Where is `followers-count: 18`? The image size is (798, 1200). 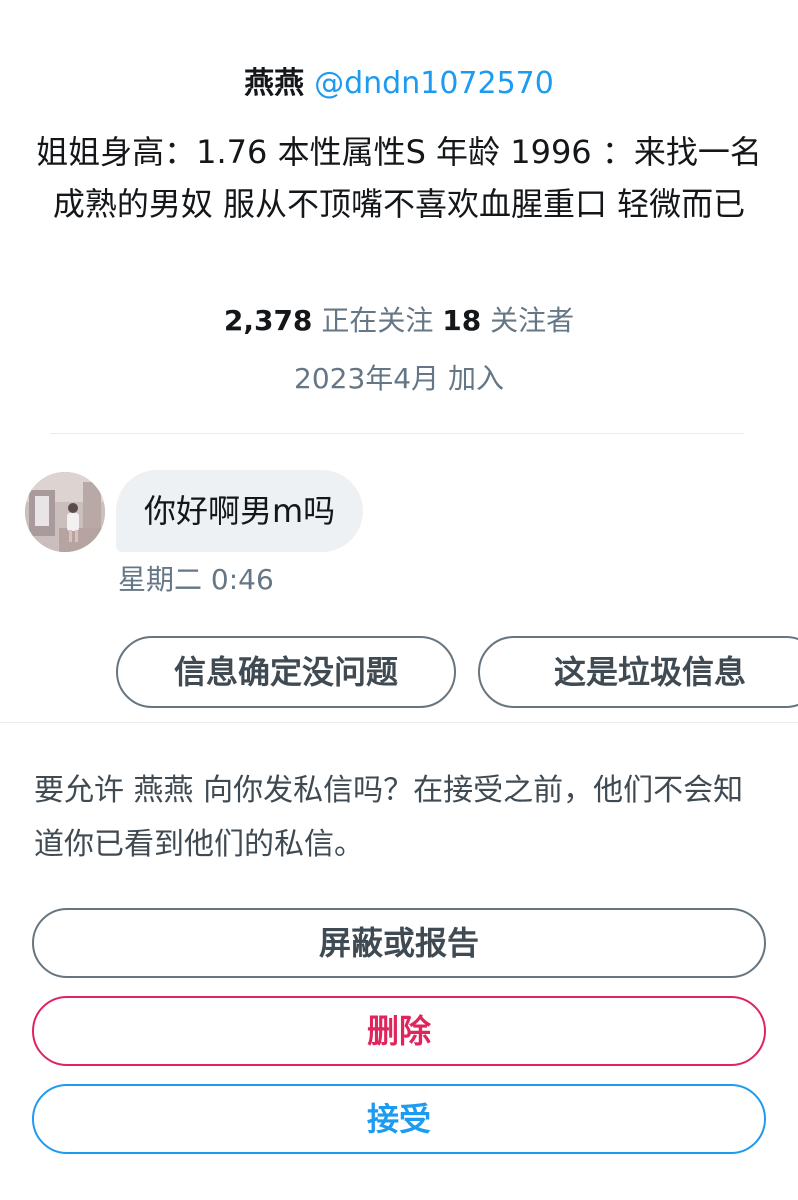
followers-count: 18 is located at coordinates (462, 320).